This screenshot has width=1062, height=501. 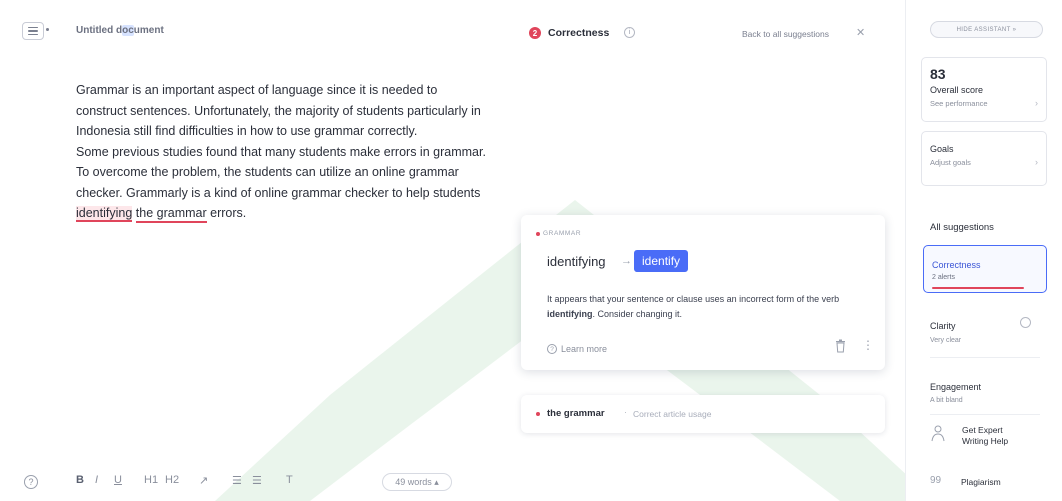 I want to click on more-options-icon: ⋮, so click(x=868, y=345).